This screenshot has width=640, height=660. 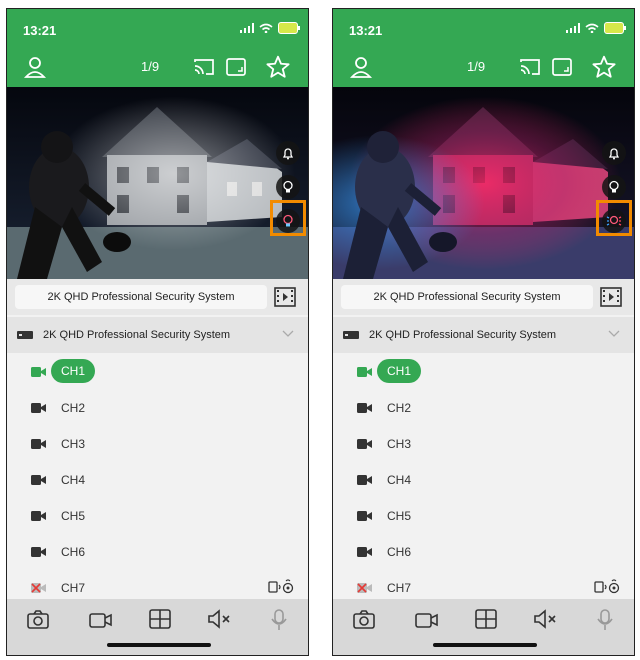 I want to click on channel-label: CH2, so click(x=399, y=408).